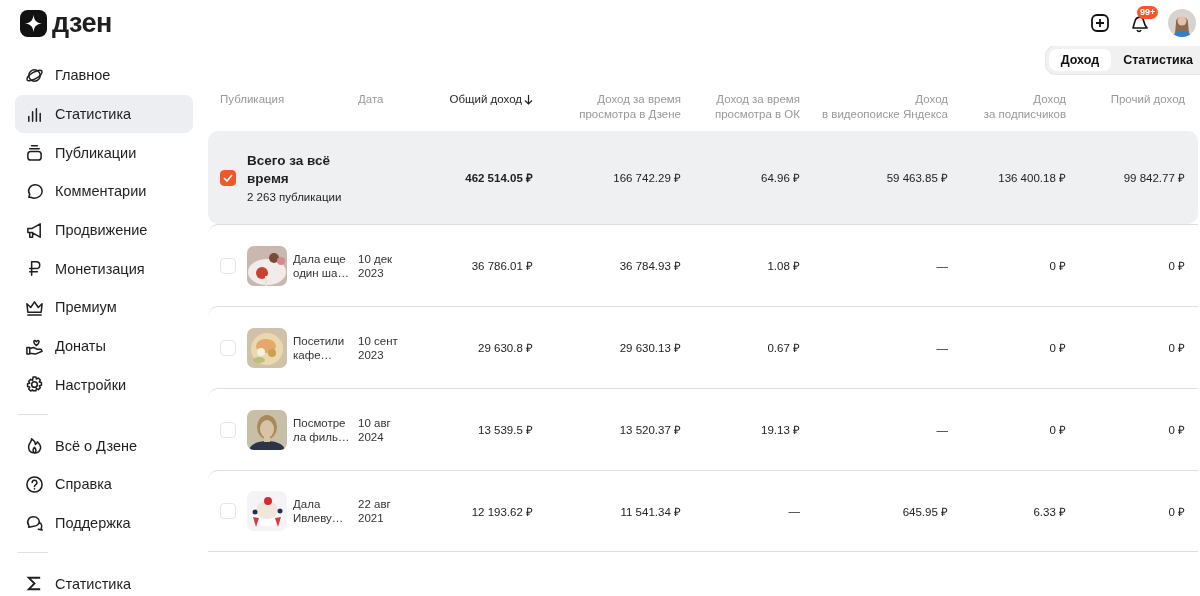 The width and height of the screenshot is (1200, 596). What do you see at coordinates (104, 307) in the screenshot?
I see `nav-item: Премиум` at bounding box center [104, 307].